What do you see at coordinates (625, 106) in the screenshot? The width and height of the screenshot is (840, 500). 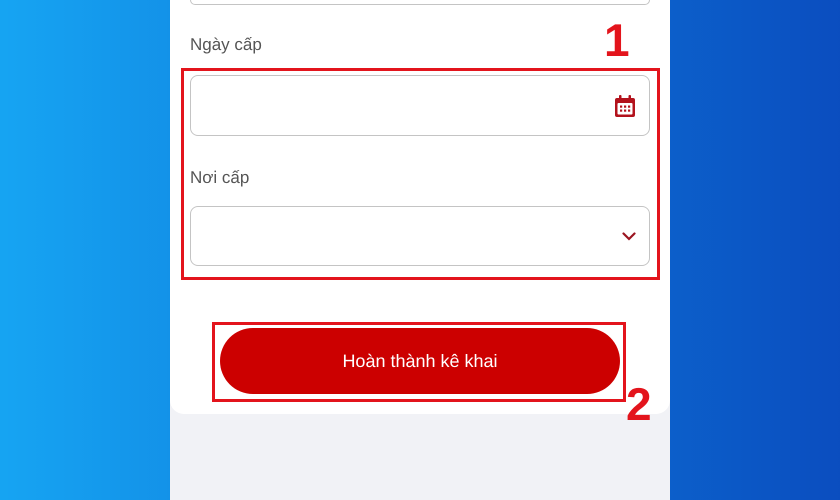 I see `calendar-icon` at bounding box center [625, 106].